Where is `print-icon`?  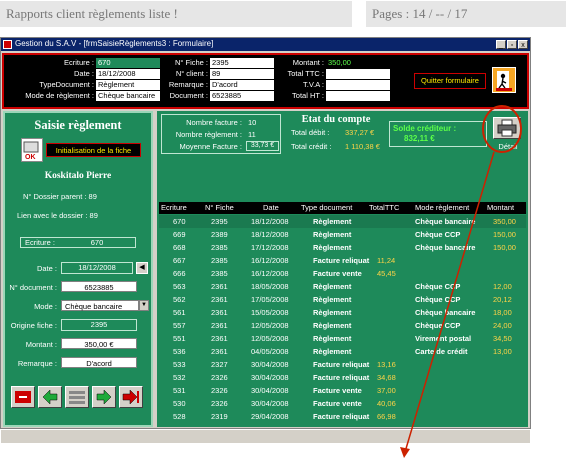 print-icon is located at coordinates (507, 128).